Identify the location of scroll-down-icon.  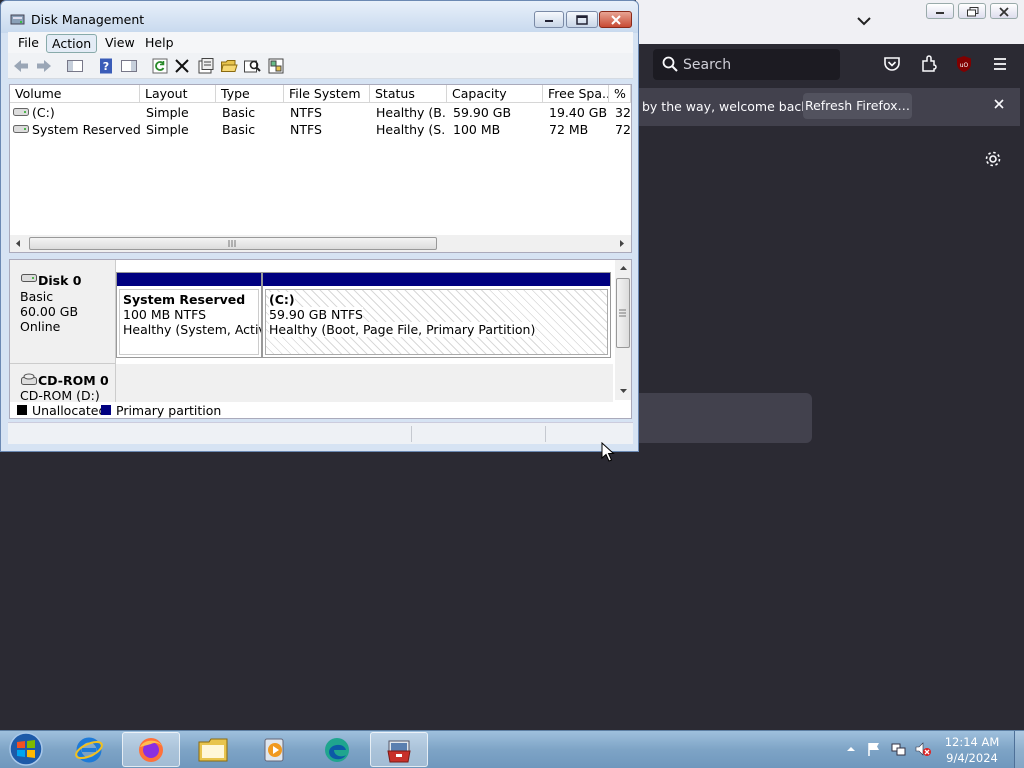
(623, 391).